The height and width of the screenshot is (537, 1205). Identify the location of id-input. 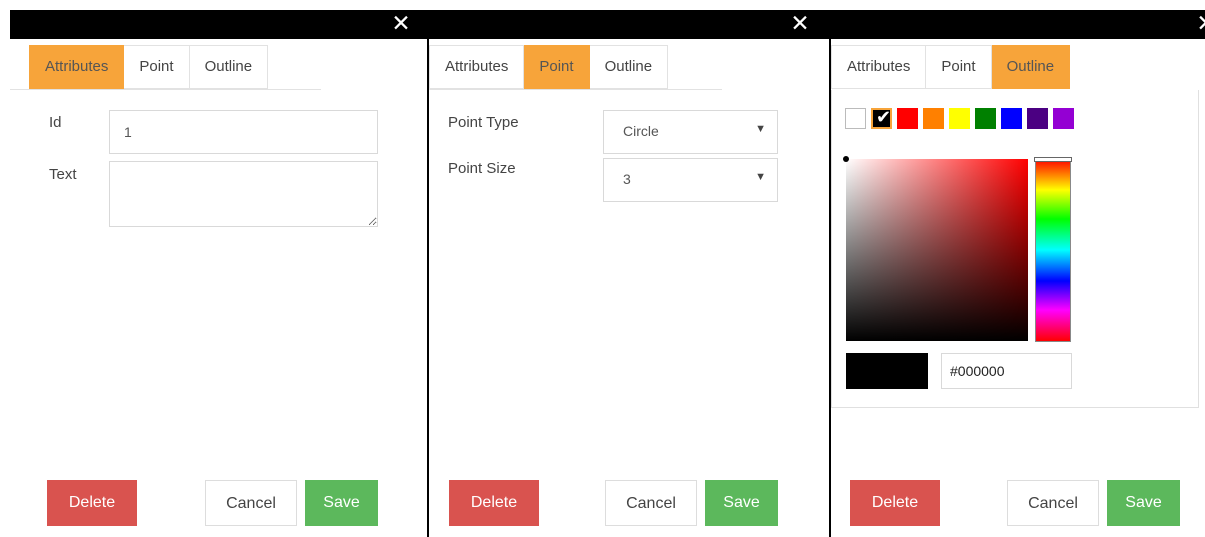
(243, 132).